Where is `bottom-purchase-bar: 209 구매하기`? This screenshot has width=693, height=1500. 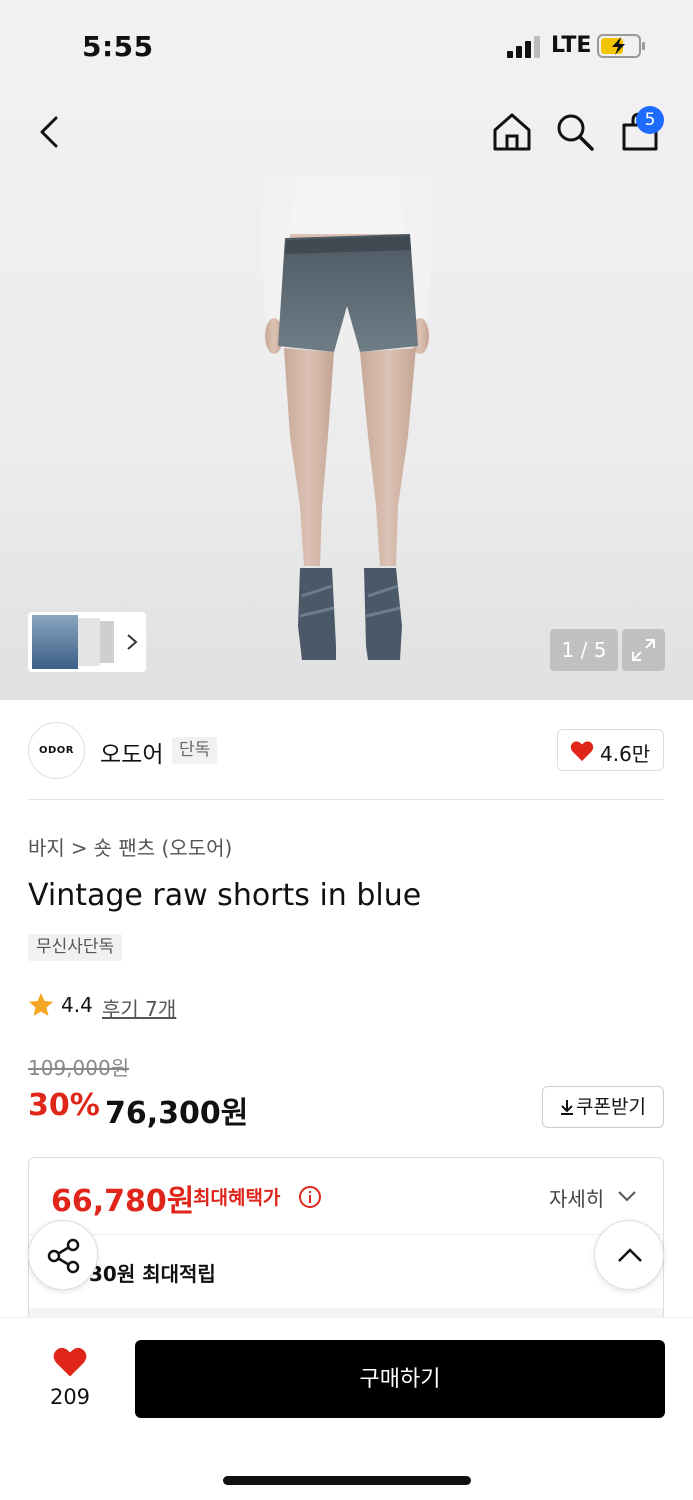 bottom-purchase-bar: 209 구매하기 is located at coordinates (346, 1408).